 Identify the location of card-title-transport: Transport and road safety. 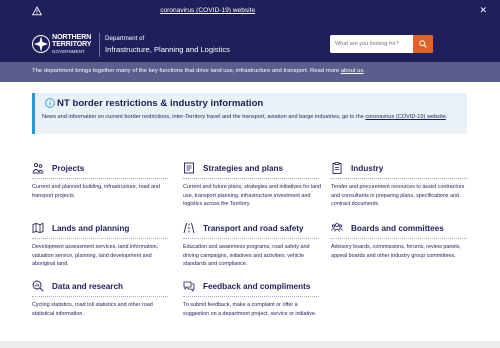
(253, 228).